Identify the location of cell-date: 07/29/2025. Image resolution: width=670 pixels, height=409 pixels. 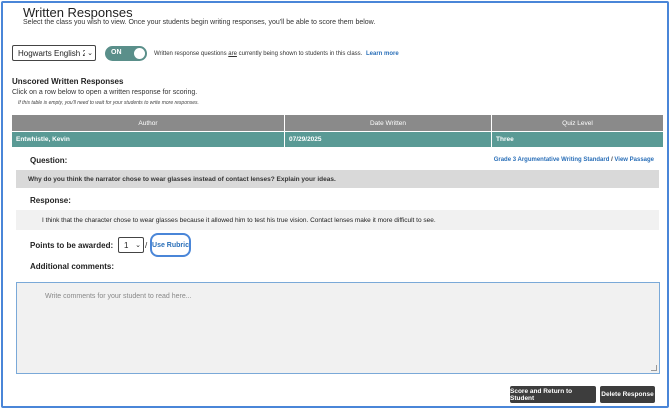
(388, 139).